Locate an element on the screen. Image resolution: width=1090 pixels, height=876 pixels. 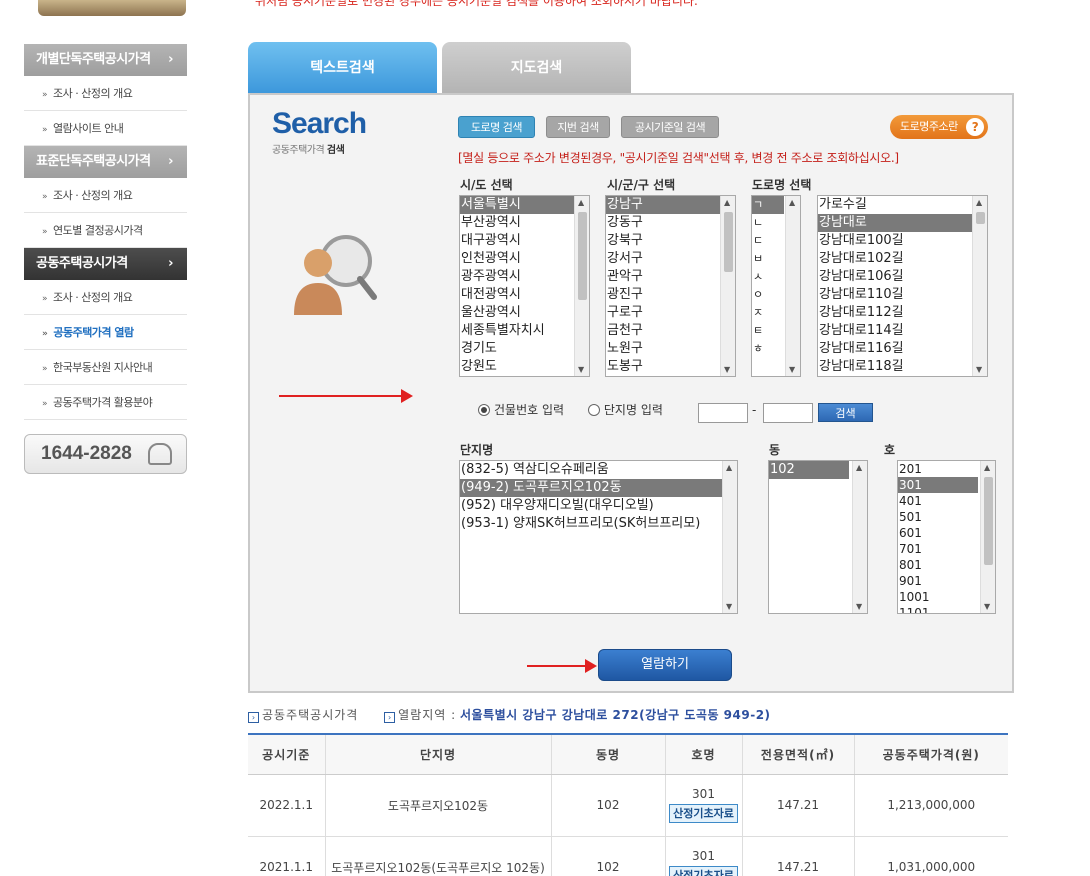
list-item: (953-1) 양재SK허브프리모(SK허브프리모) is located at coordinates (598, 524).